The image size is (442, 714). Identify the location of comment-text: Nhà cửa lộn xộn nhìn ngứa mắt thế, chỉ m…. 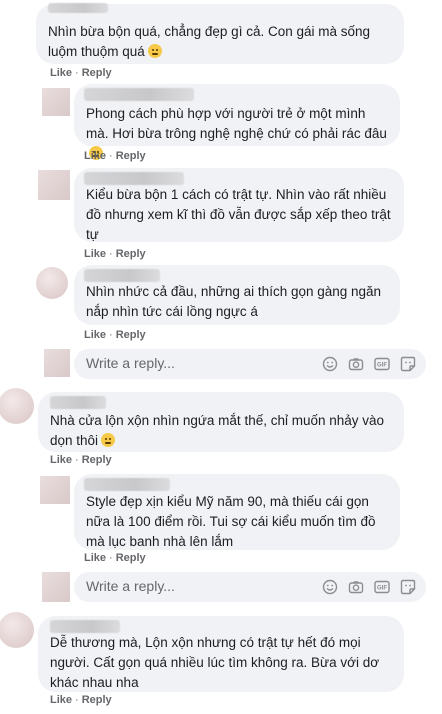
(217, 430).